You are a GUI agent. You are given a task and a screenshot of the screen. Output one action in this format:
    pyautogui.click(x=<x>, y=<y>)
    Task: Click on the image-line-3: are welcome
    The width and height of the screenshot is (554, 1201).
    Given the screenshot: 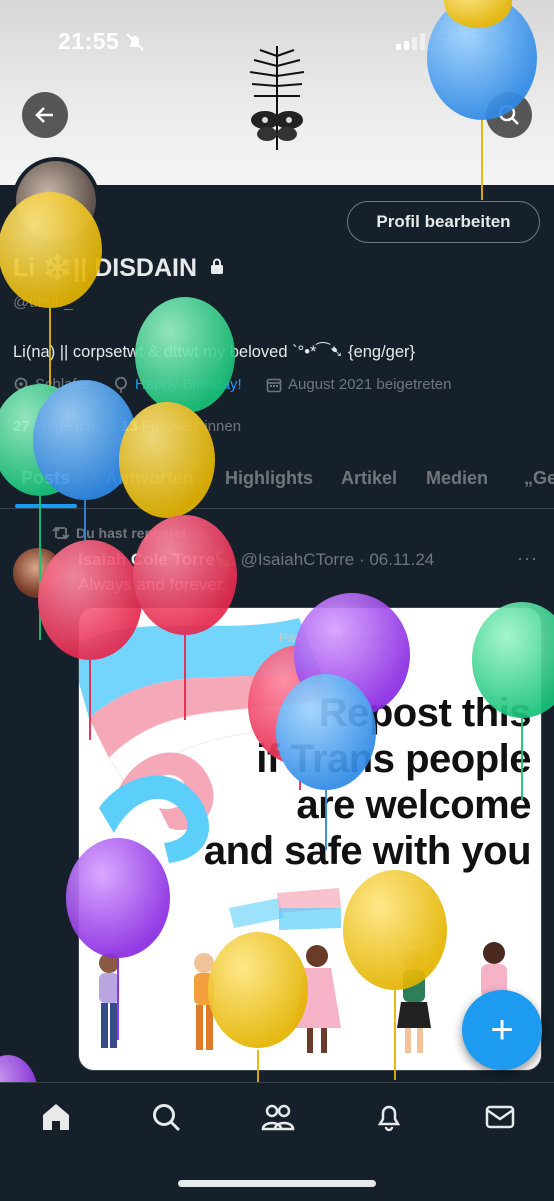 What is the action you would take?
    pyautogui.click(x=413, y=805)
    